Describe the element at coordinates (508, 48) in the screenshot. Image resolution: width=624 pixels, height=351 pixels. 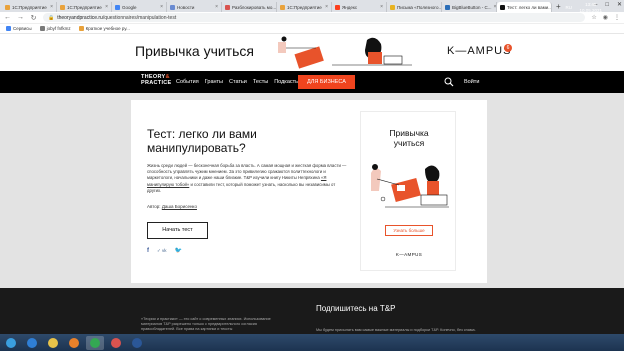
I see `ad-badge: 6` at that location.